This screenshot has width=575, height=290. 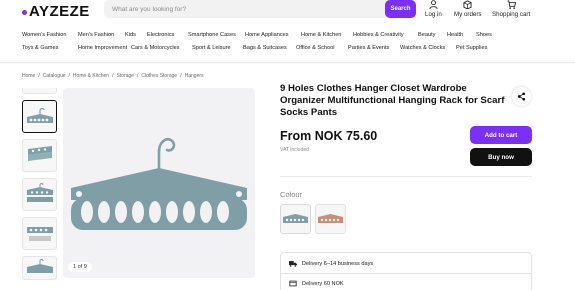 I want to click on nav-item-beauty: Beauty, so click(x=426, y=35).